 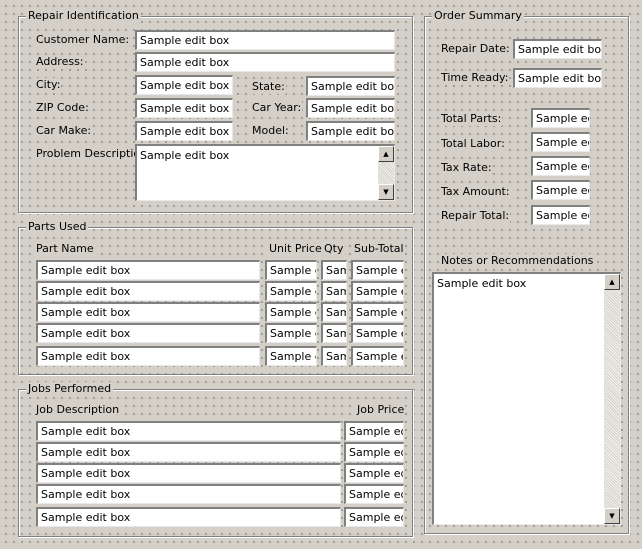 What do you see at coordinates (78, 410) in the screenshot?
I see `job-description-column-header: Job Description` at bounding box center [78, 410].